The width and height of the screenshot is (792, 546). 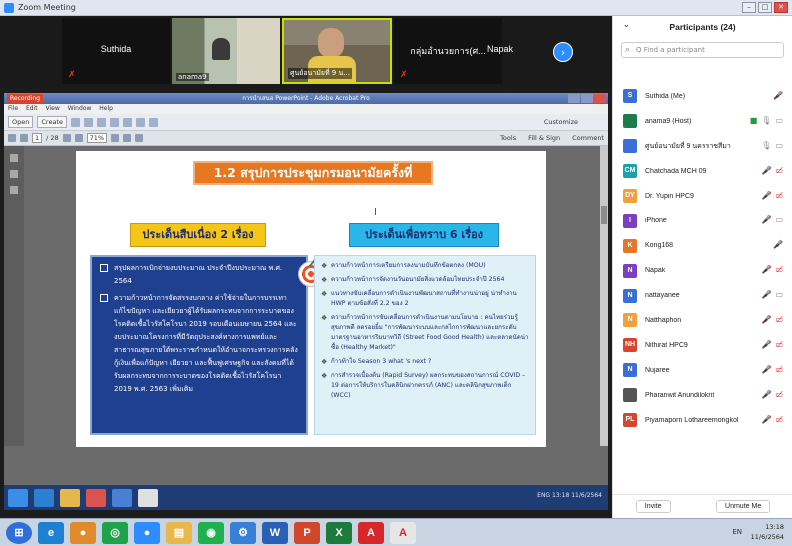 I want to click on windows-start-icon, so click(x=18, y=497).